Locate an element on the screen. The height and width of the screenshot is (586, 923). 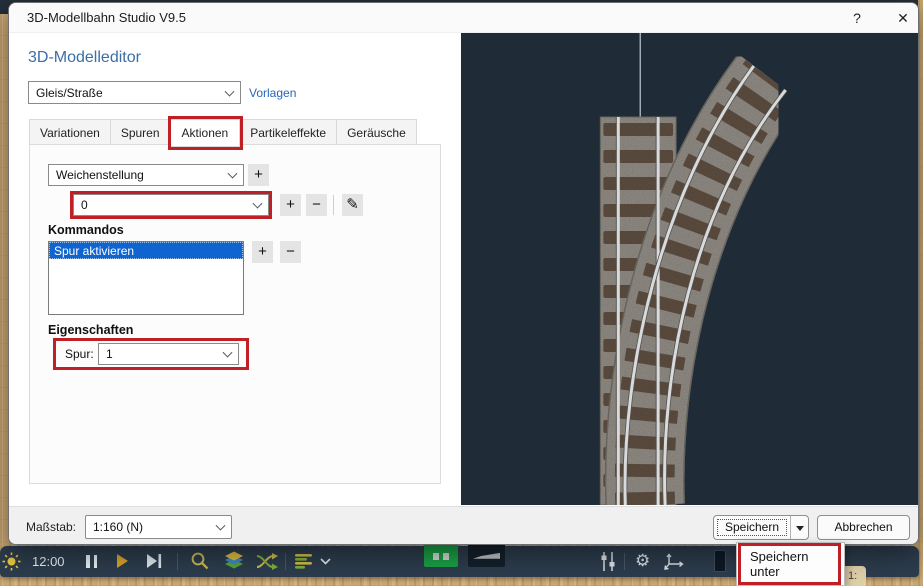
spur-select: 1 is located at coordinates (168, 354).